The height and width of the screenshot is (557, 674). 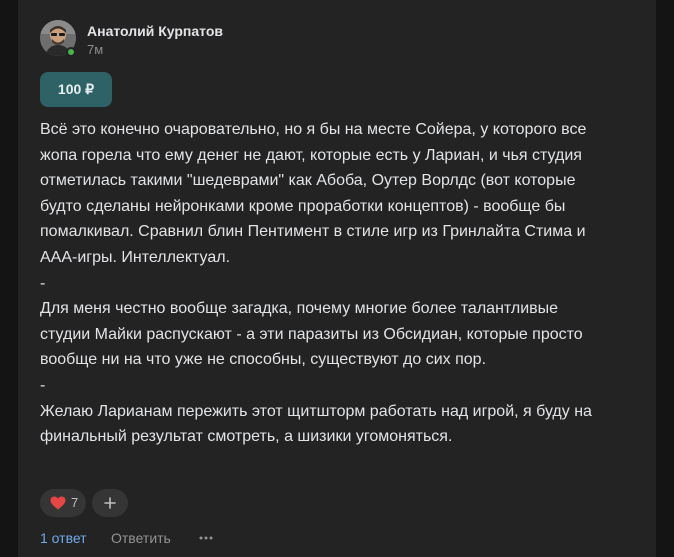 What do you see at coordinates (95, 50) in the screenshot?
I see `comment-timestamp: 7м` at bounding box center [95, 50].